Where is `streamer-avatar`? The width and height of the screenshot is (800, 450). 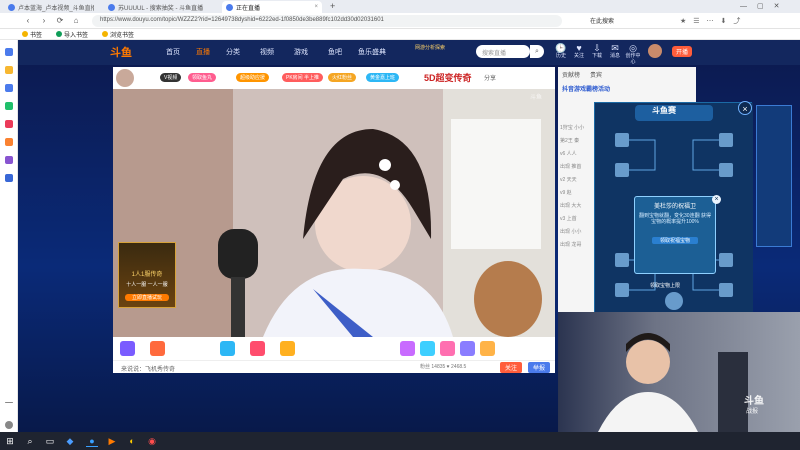 streamer-avatar is located at coordinates (125, 78).